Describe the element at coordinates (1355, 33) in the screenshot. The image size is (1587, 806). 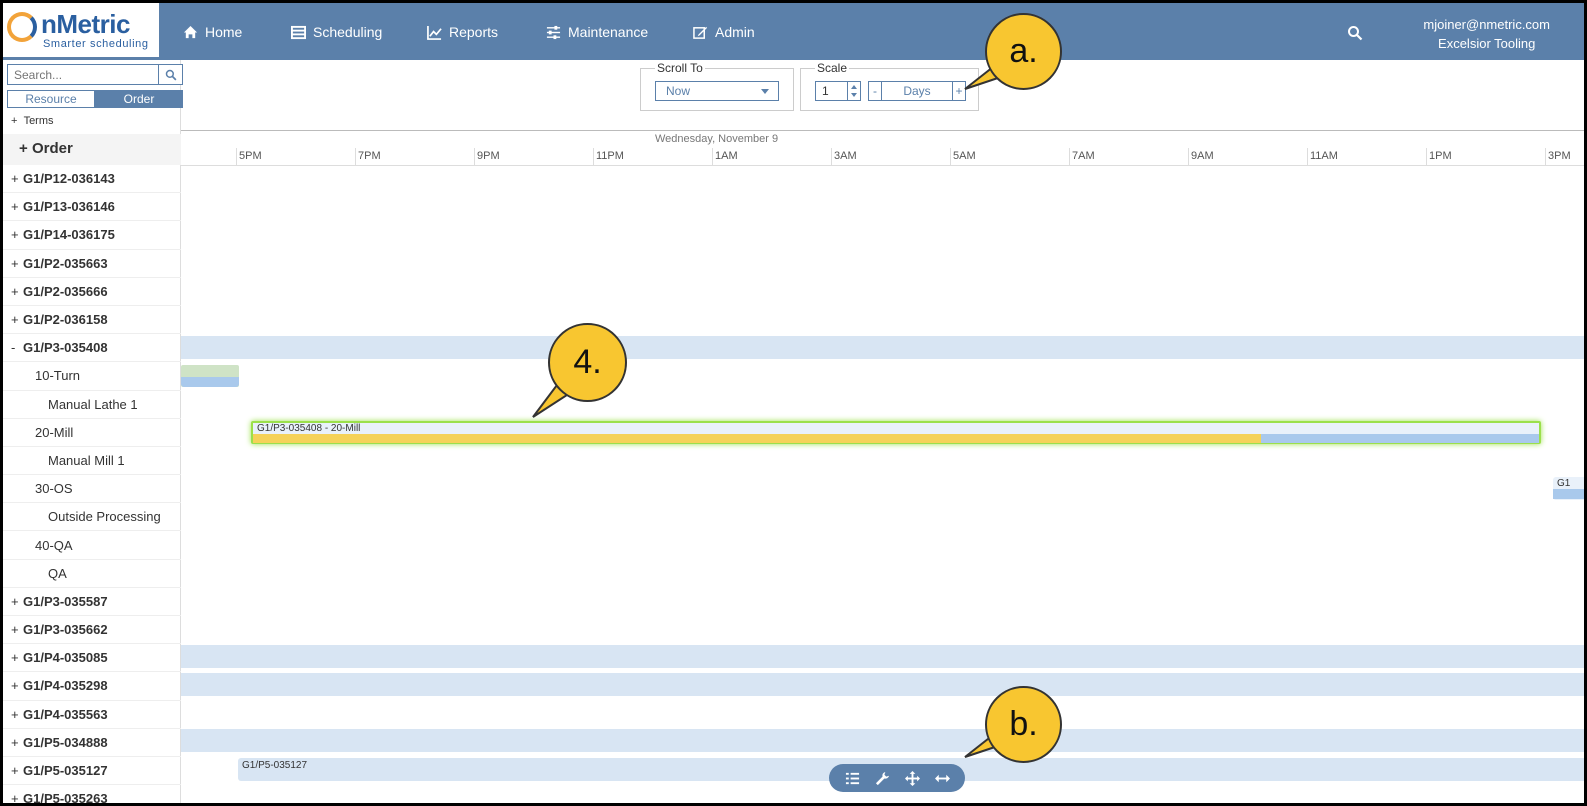
I see `search-icon` at that location.